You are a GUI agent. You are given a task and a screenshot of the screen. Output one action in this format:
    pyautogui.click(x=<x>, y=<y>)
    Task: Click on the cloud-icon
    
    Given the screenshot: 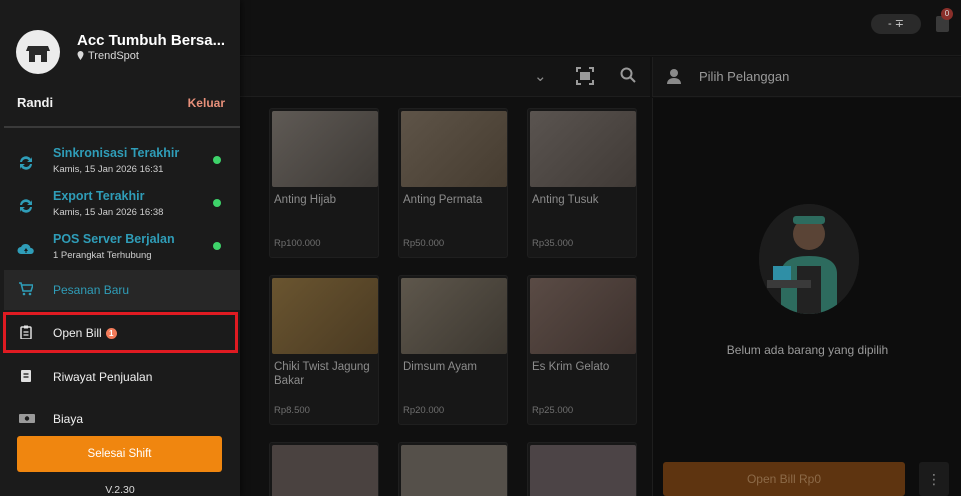 What is the action you would take?
    pyautogui.click(x=26, y=249)
    